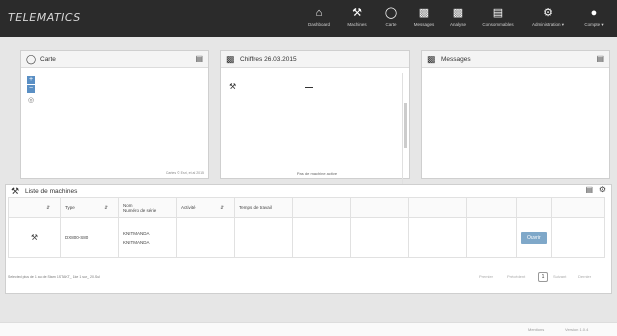 The width and height of the screenshot is (617, 336). What do you see at coordinates (456, 59) in the screenshot?
I see `messages-panel-title: Messages` at bounding box center [456, 59].